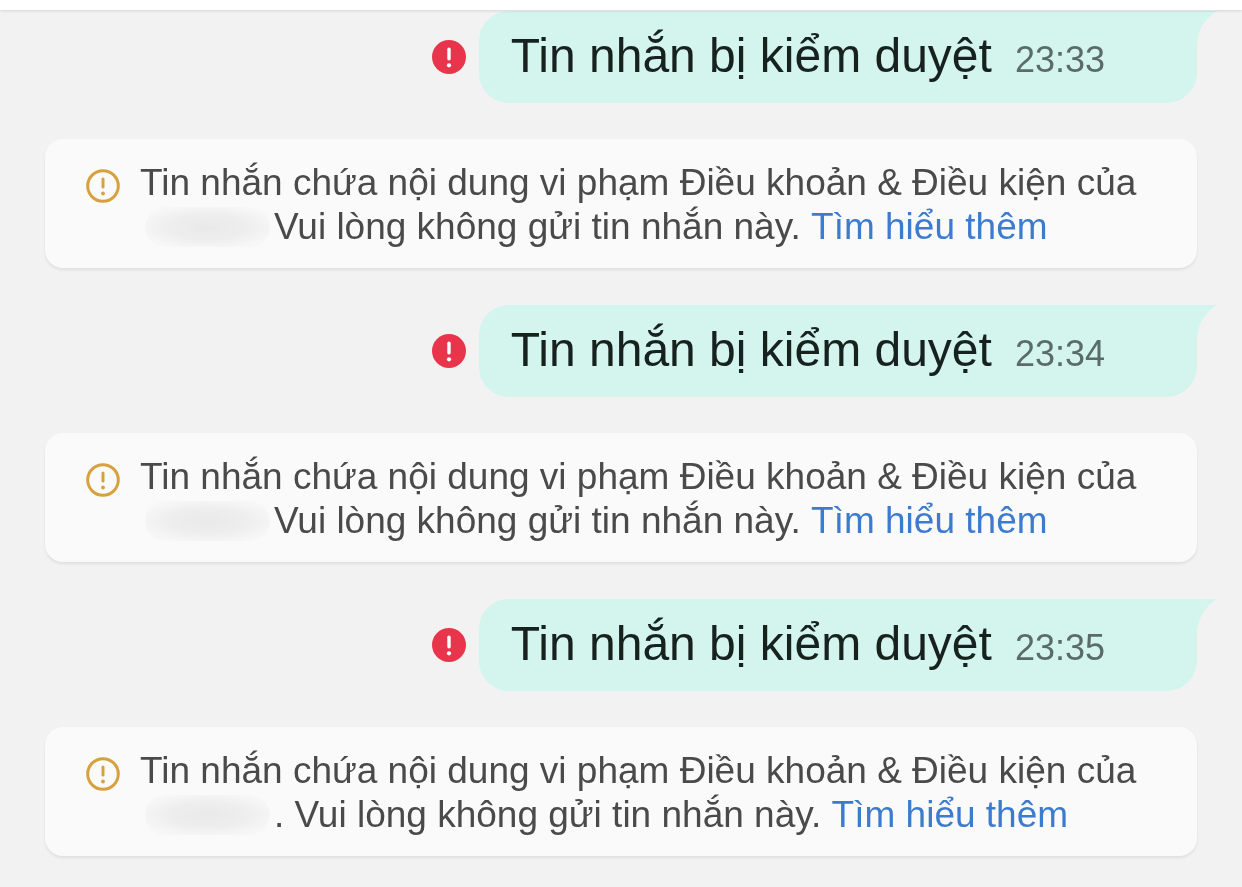  I want to click on message-time: 23:34, so click(1059, 354).